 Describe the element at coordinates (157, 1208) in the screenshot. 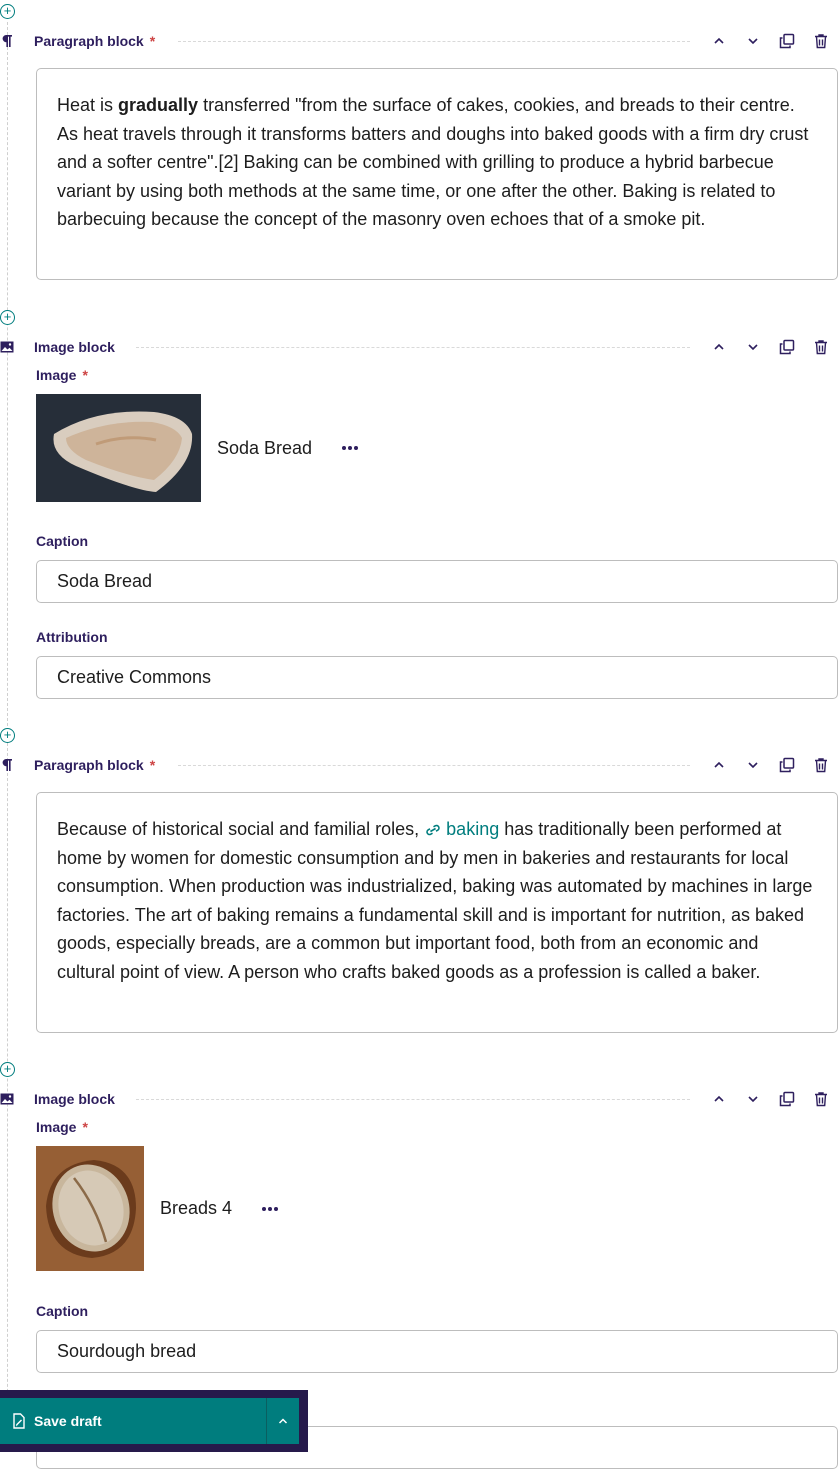

I see `image-chooser: Breads 4` at that location.